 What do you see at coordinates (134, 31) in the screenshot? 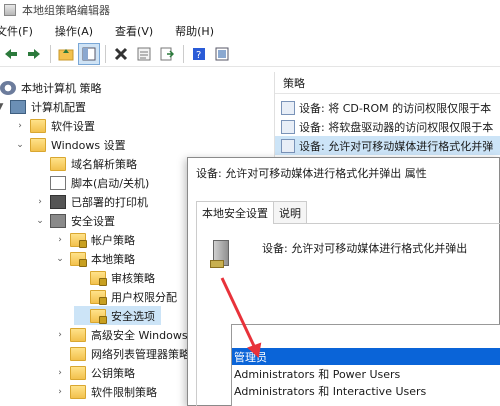
I see `menu-view: 查看(V)` at bounding box center [134, 31].